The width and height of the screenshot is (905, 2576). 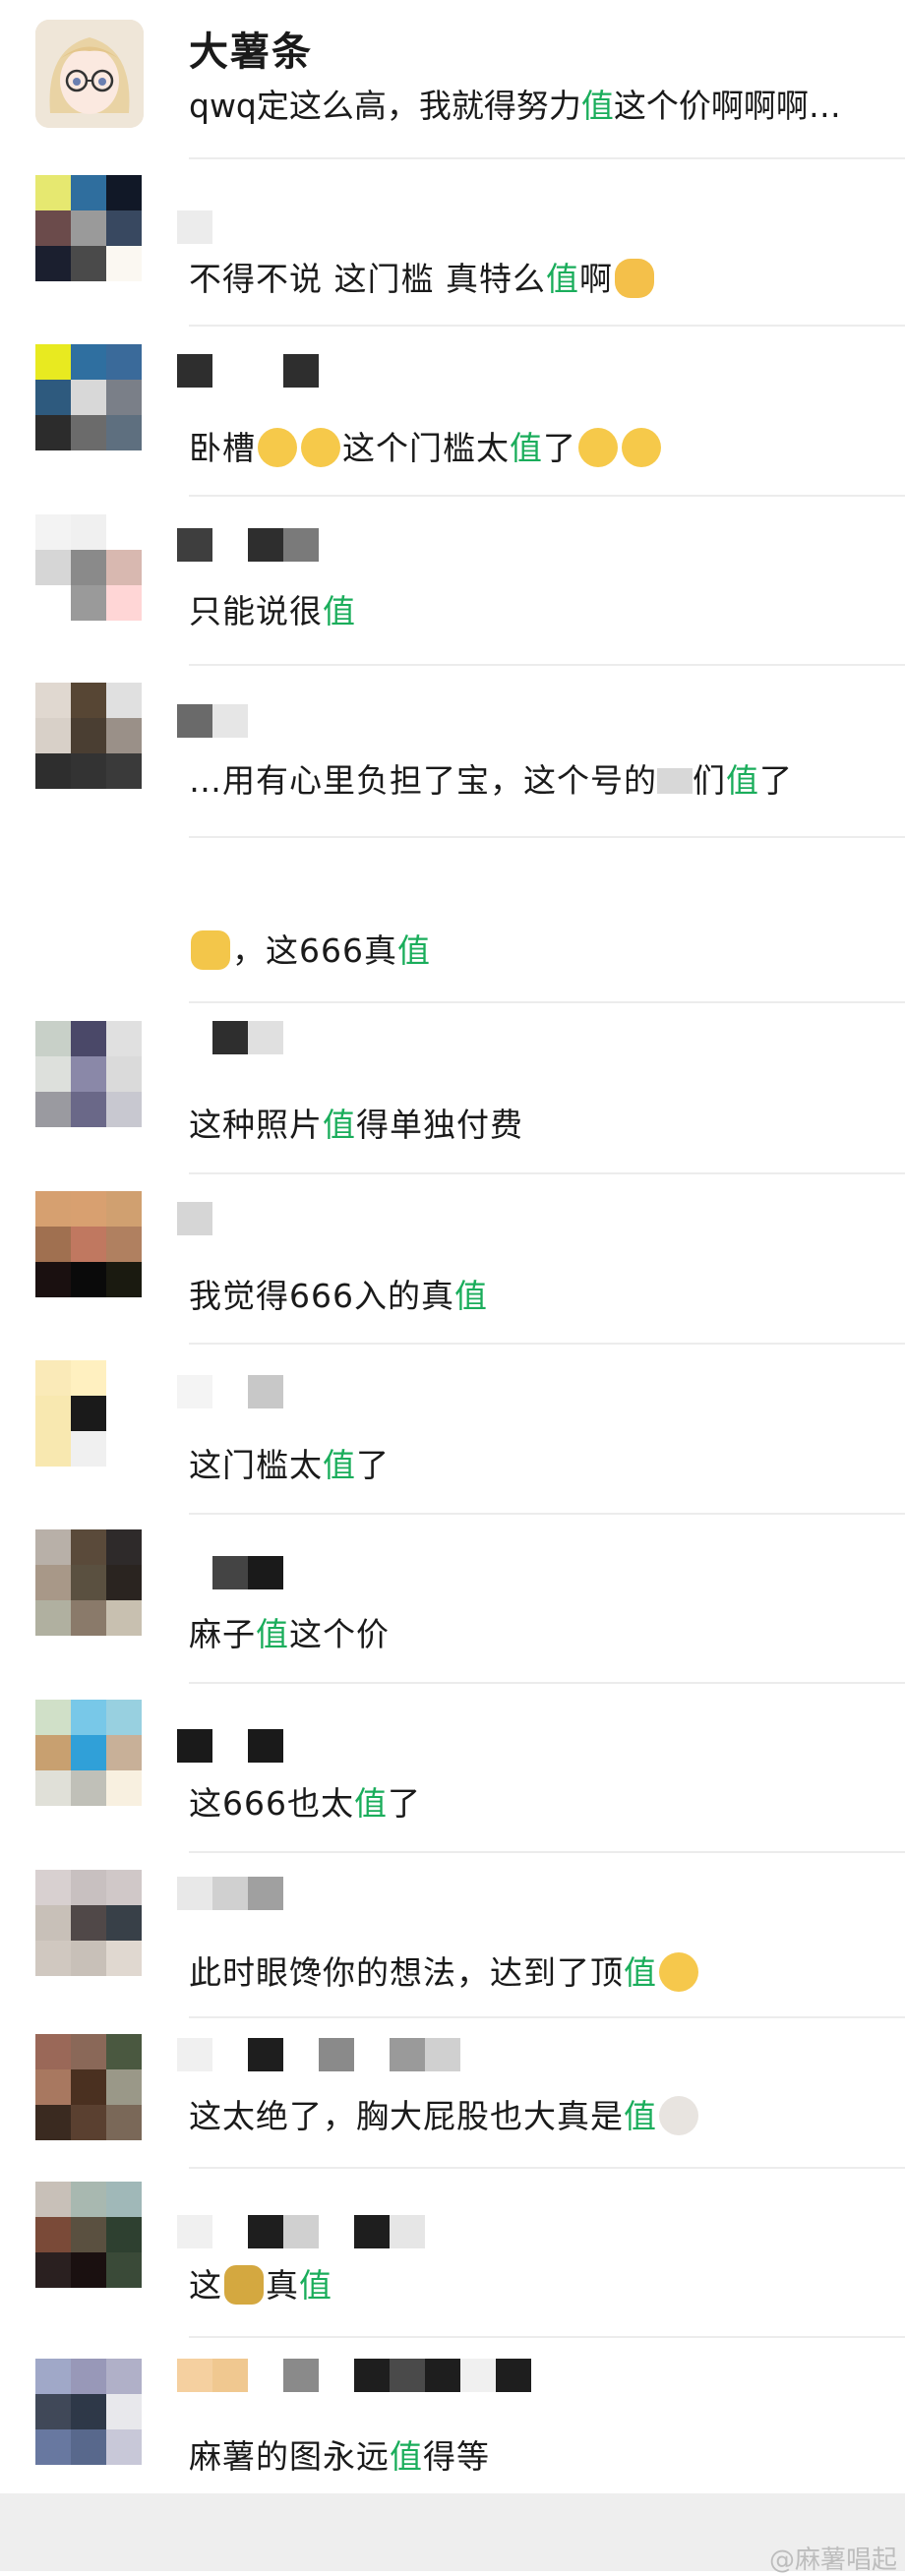 I want to click on comment-text: 麻薯的图永远值得等, so click(x=340, y=2457).